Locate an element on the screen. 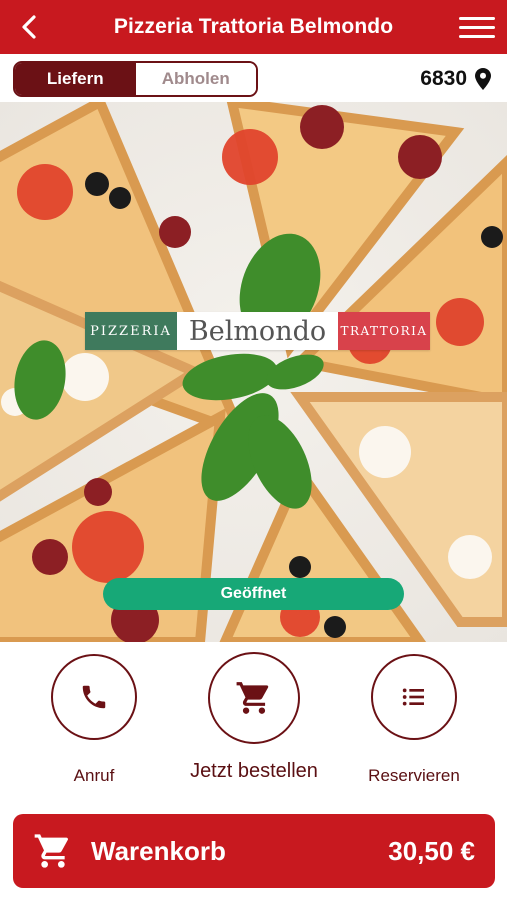 This screenshot has height=900, width=507. order-mode-bar: Liefern Abholen 6830 is located at coordinates (253, 78).